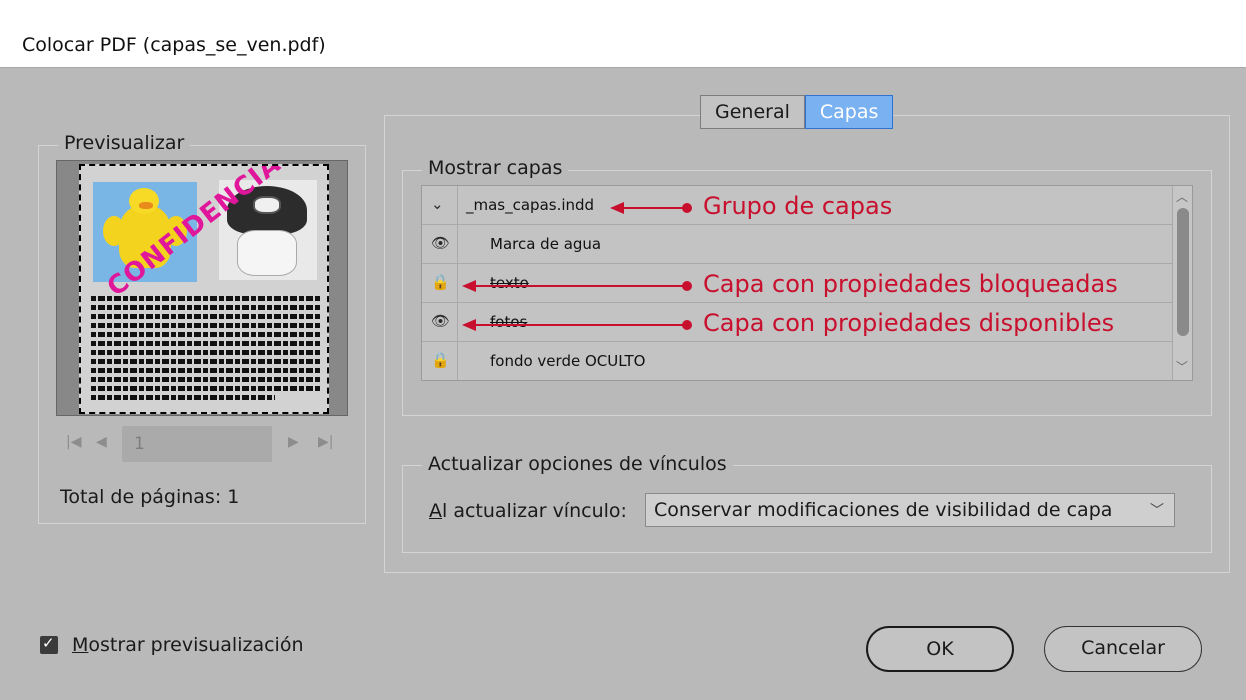 This screenshot has width=1246, height=700. What do you see at coordinates (509, 283) in the screenshot?
I see `layer-name: texto` at bounding box center [509, 283].